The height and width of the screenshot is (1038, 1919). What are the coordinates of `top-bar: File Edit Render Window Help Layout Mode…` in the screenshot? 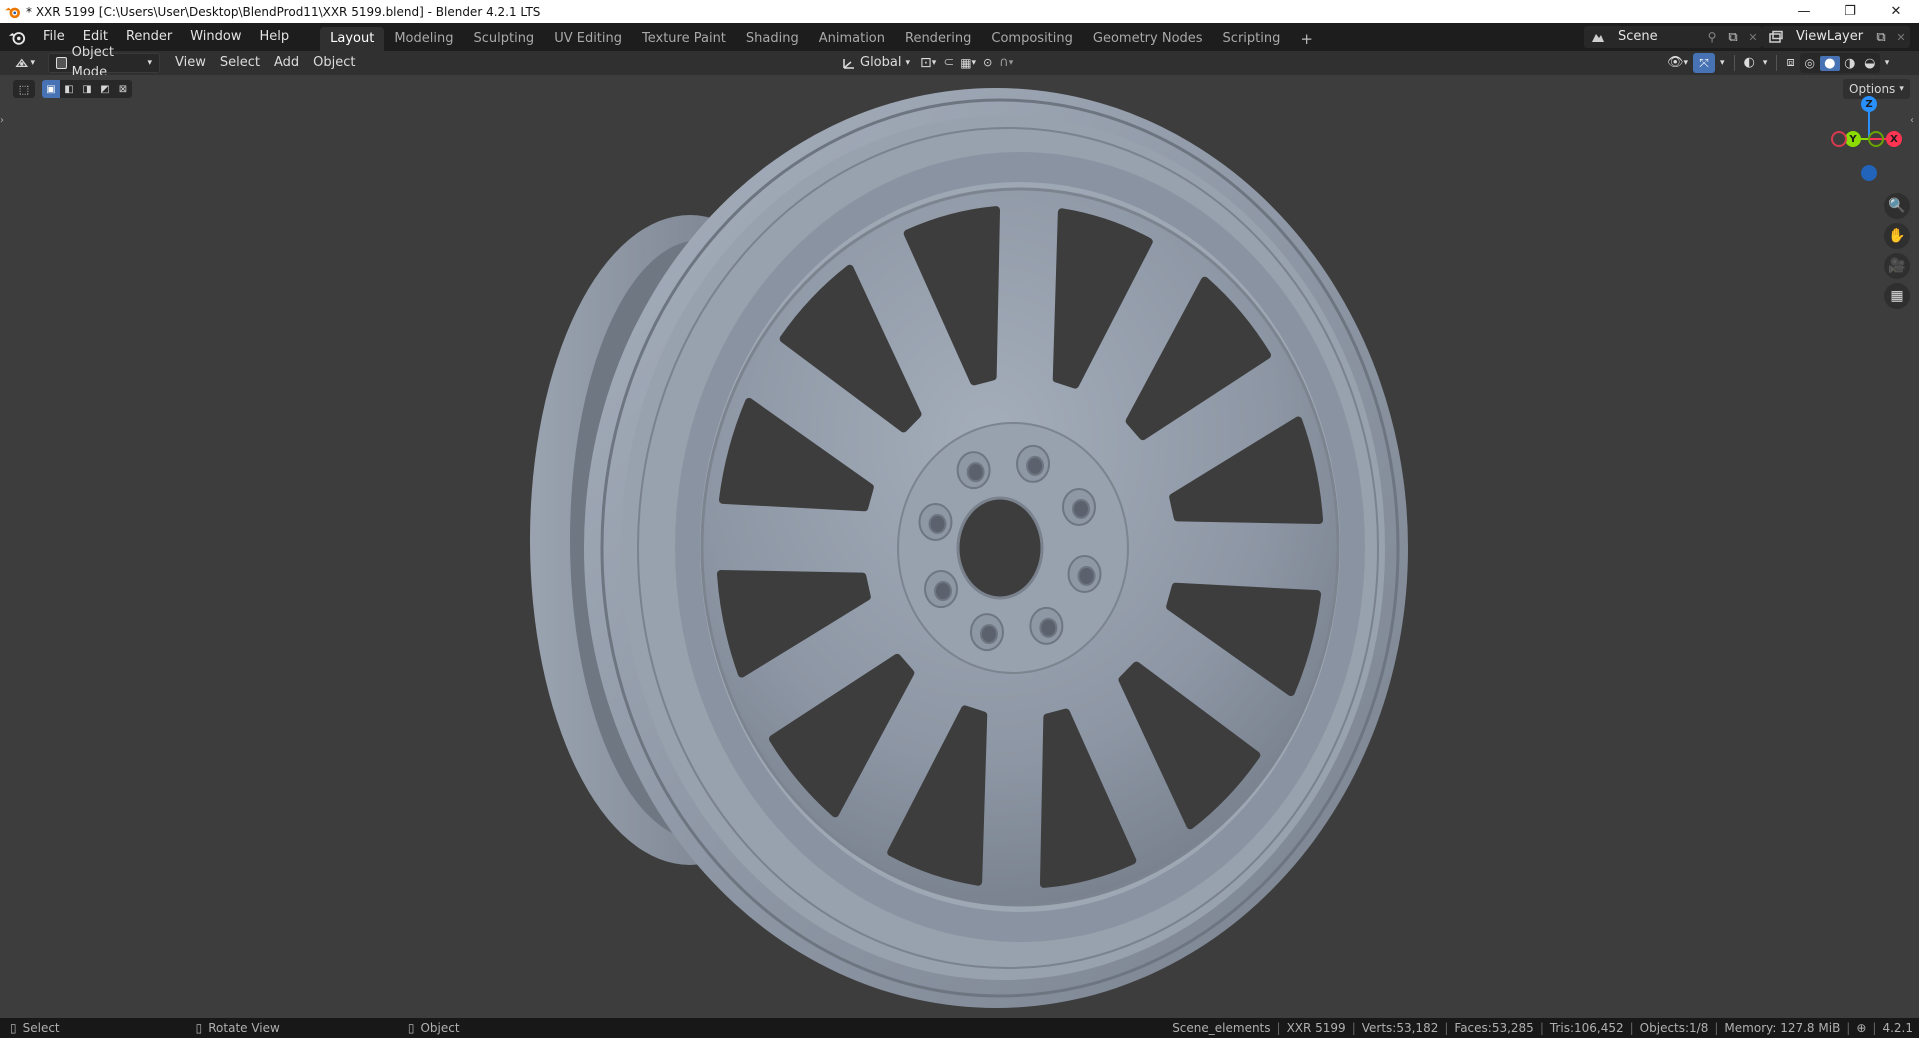 It's located at (959, 37).